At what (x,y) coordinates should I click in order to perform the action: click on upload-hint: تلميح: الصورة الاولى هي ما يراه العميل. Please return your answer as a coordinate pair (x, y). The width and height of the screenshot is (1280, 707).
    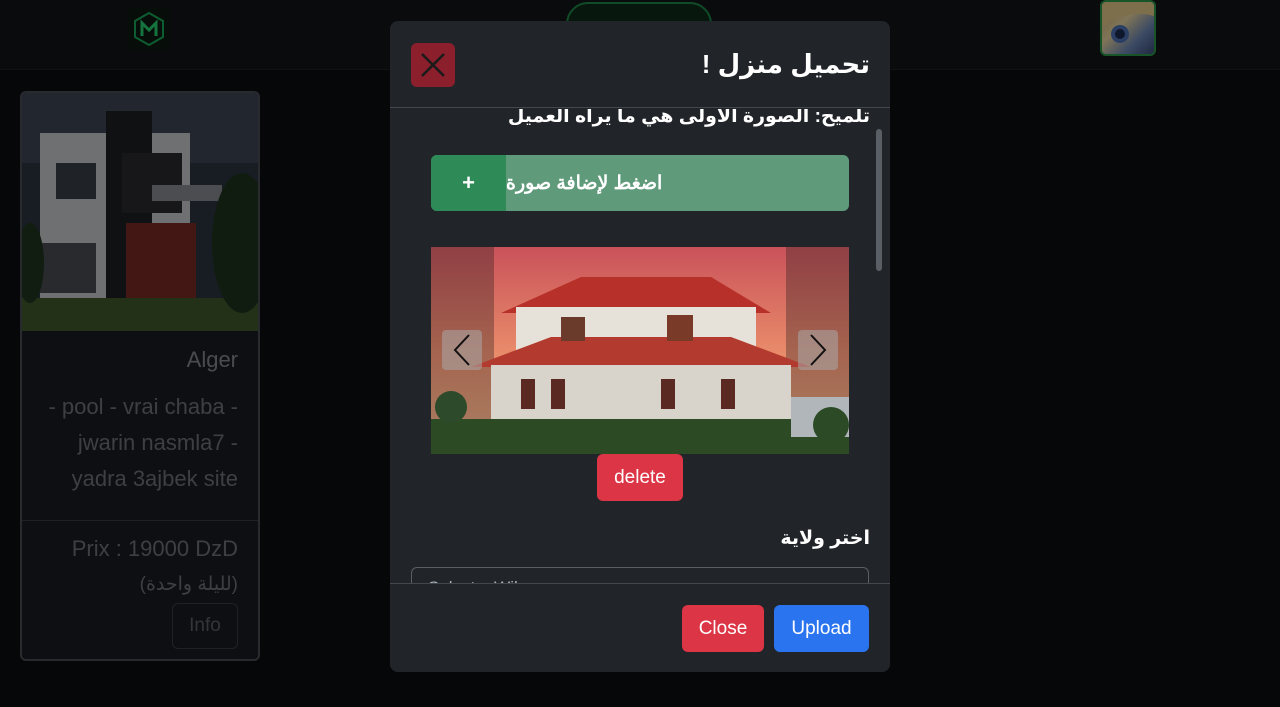
    Looking at the image, I should click on (688, 118).